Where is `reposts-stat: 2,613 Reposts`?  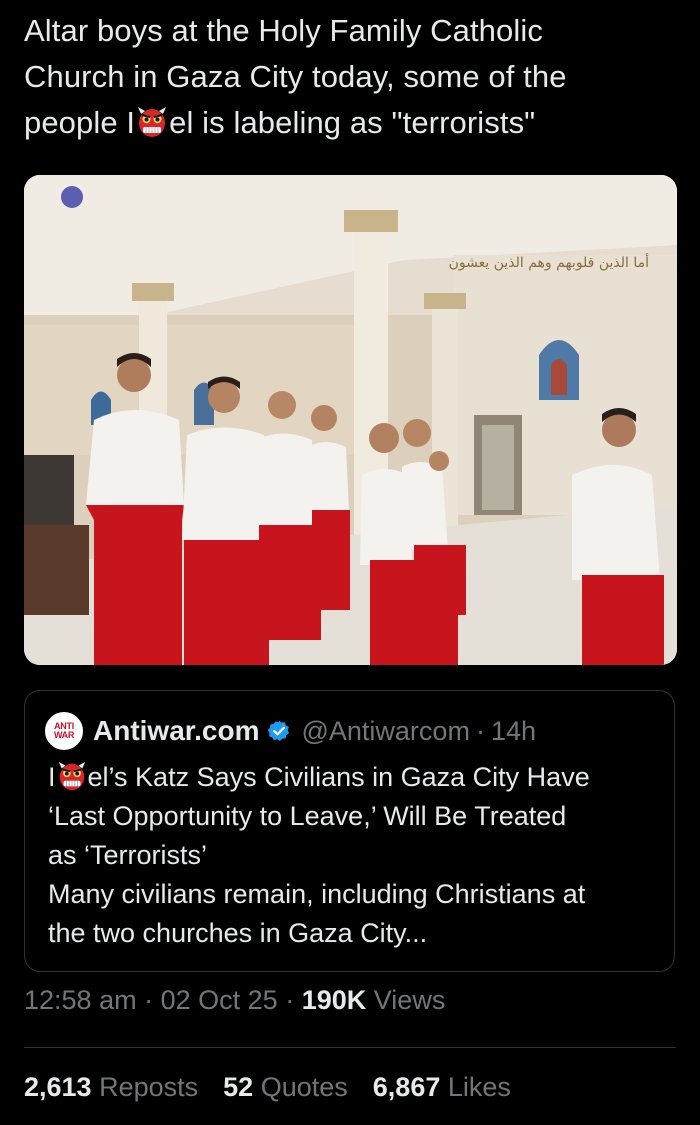 reposts-stat: 2,613 Reposts is located at coordinates (111, 1087).